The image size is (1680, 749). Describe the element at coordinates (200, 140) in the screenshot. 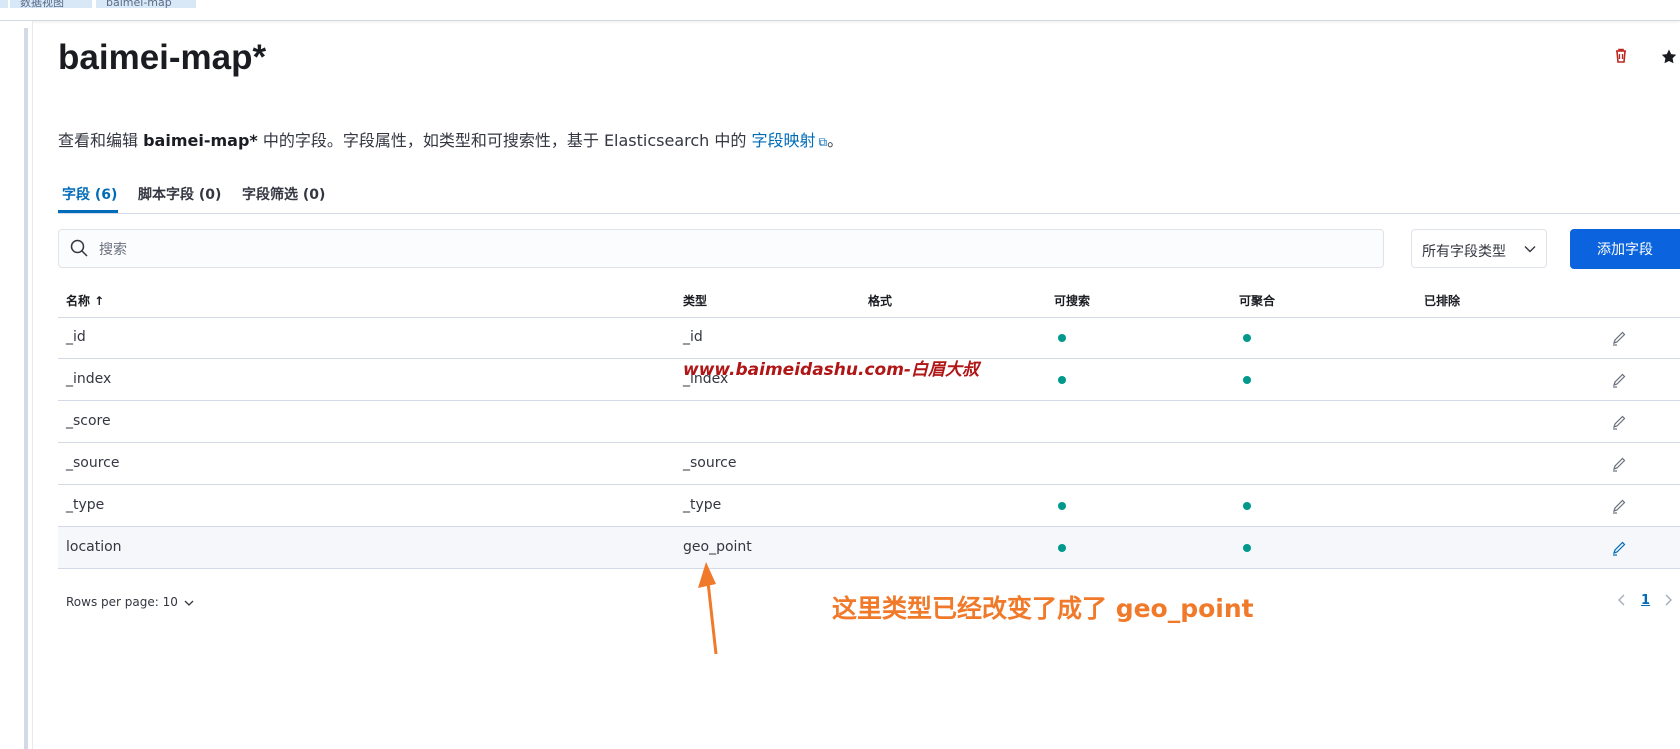

I see `description-name: baimei-map*` at that location.